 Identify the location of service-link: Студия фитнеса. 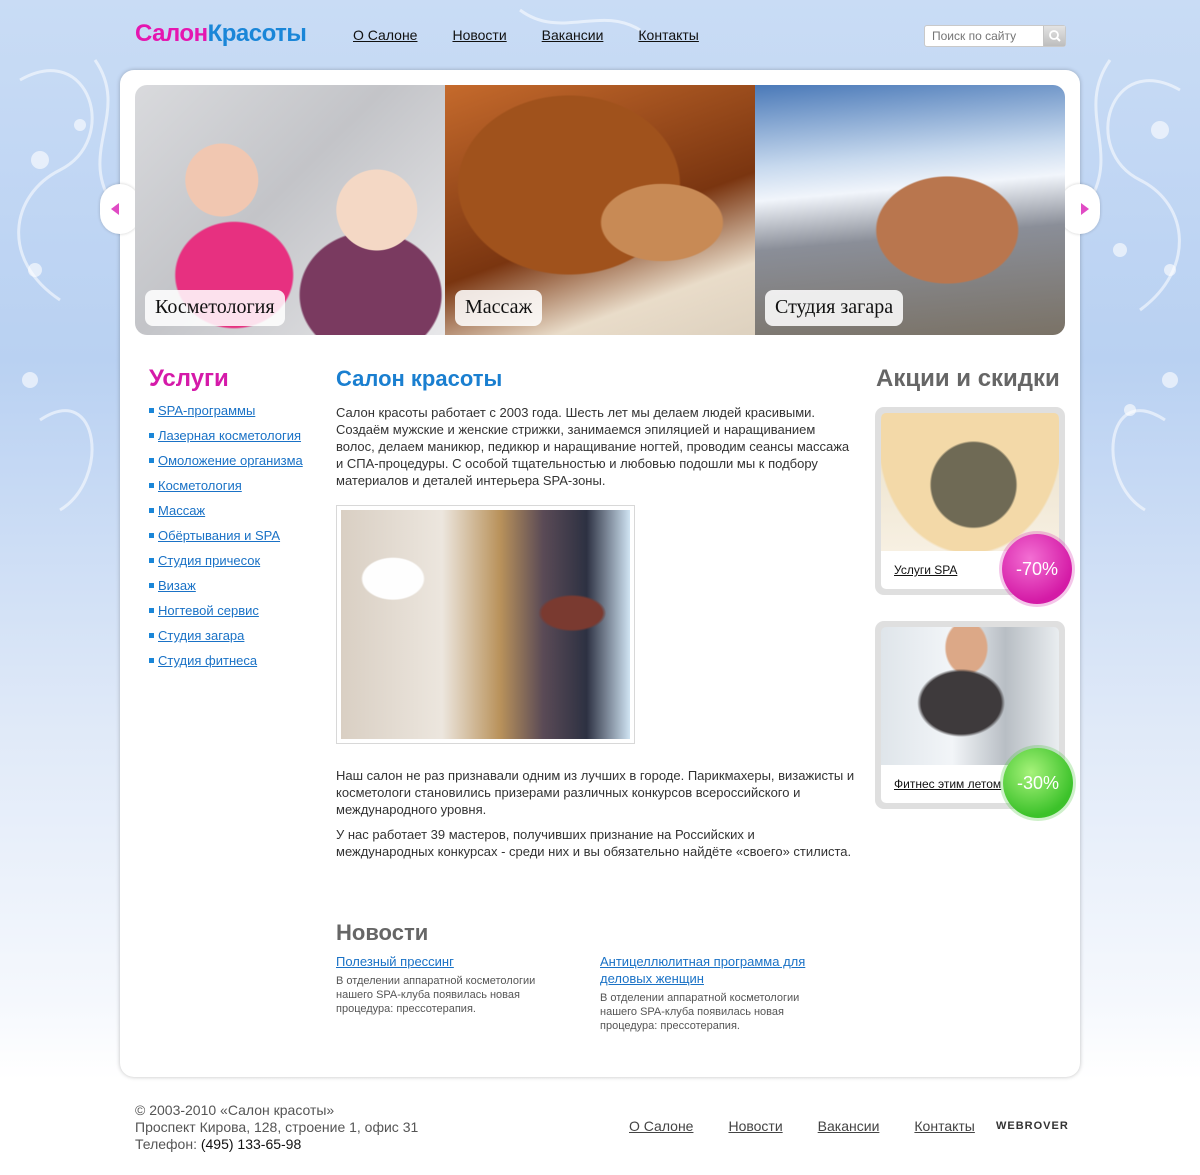
(207, 660).